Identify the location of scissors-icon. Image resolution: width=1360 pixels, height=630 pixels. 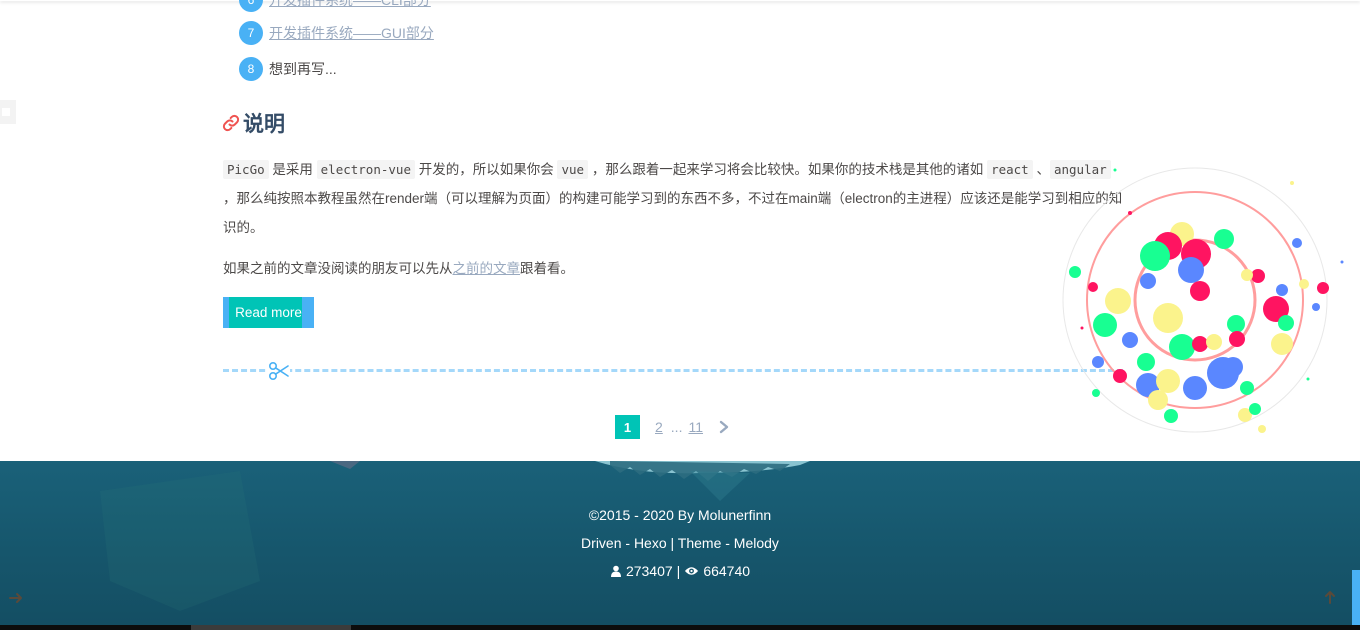
(279, 371).